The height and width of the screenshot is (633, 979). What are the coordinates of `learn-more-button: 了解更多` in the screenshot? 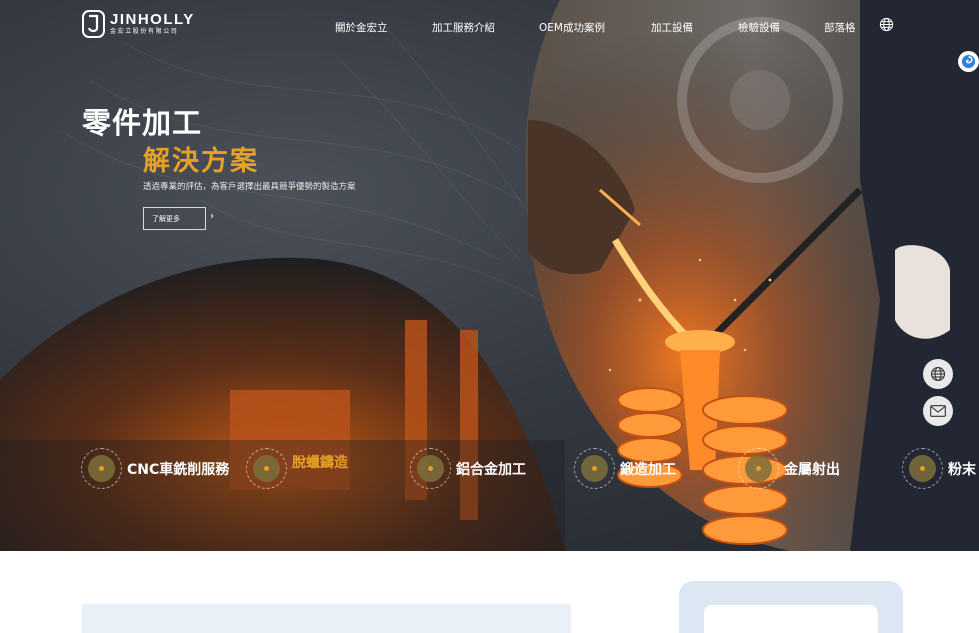 It's located at (174, 218).